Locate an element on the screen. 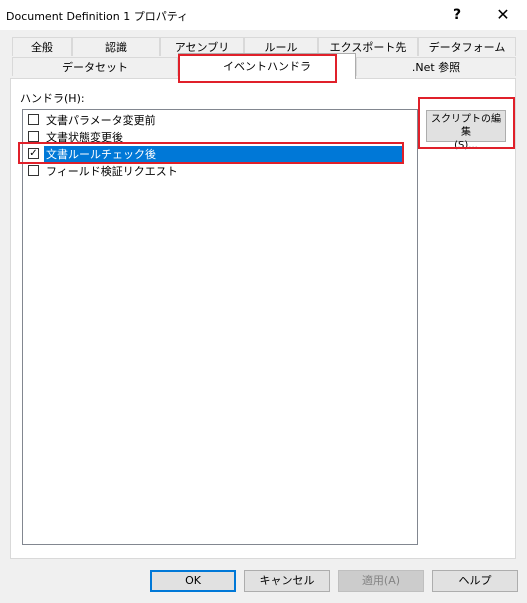  list-item: フィールド検証リクエスト is located at coordinates (215, 171).